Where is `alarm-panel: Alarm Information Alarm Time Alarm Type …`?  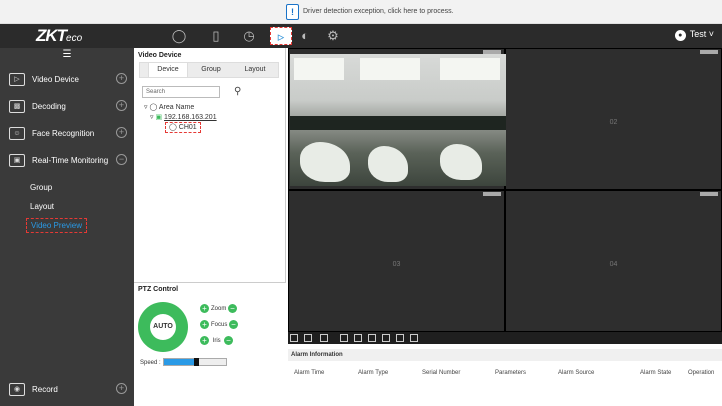
alarm-panel: Alarm Information Alarm Time Alarm Type … is located at coordinates (505, 375).